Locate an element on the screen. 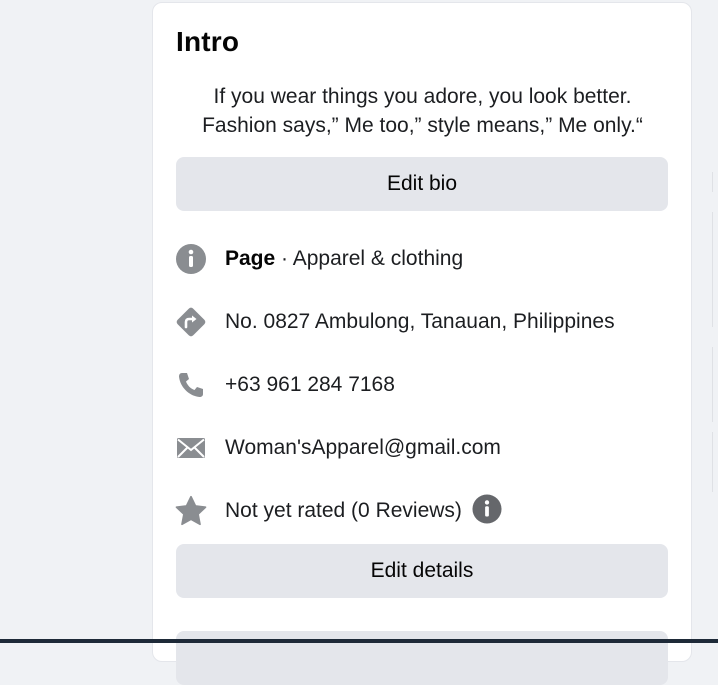  rating-info-icon is located at coordinates (487, 509).